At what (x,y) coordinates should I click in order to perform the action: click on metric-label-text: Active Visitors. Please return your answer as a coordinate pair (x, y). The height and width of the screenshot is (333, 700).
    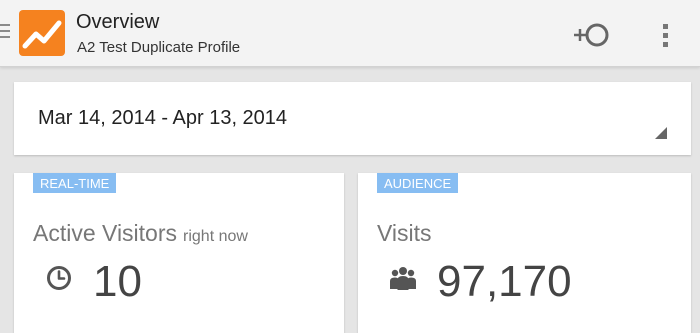
    Looking at the image, I should click on (105, 233).